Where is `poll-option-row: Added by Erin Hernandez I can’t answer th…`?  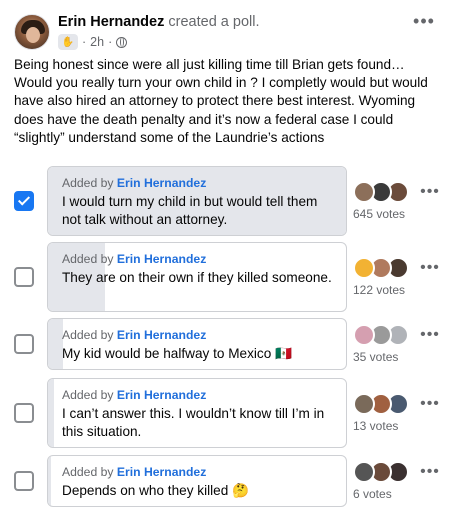 poll-option-row: Added by Erin Hernandez I can’t answer th… is located at coordinates (225, 413).